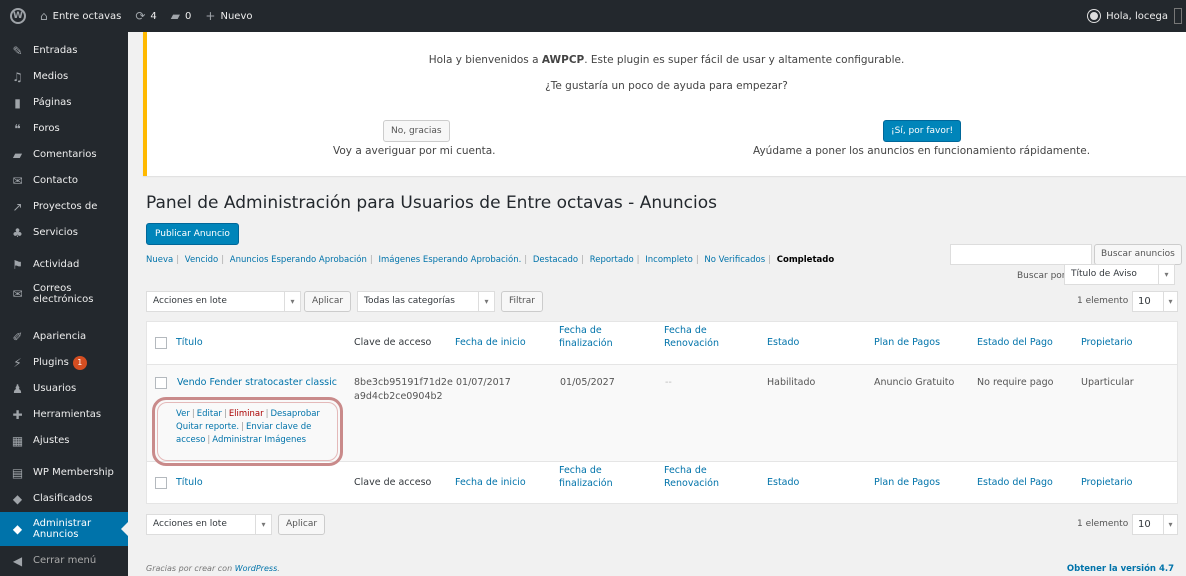 The height and width of the screenshot is (576, 1186). I want to click on publish-ad-button: Publicar Anuncio, so click(192, 234).